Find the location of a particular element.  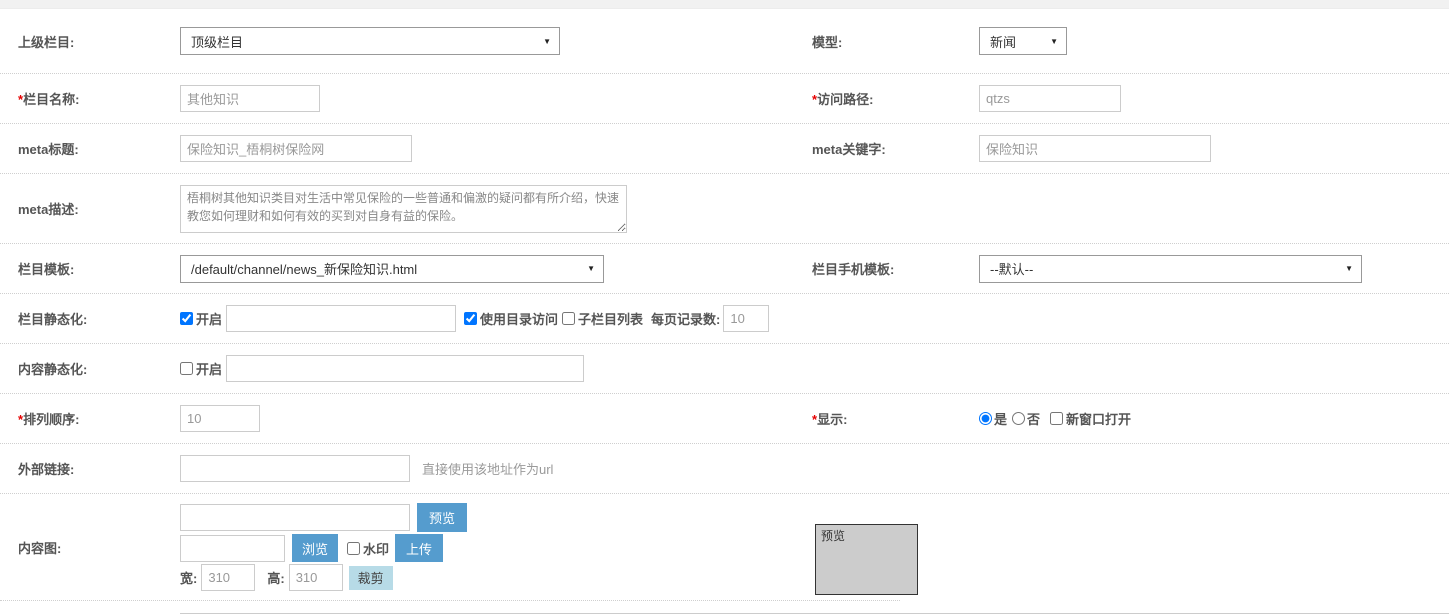

watermark-label: 水印 is located at coordinates (376, 549).